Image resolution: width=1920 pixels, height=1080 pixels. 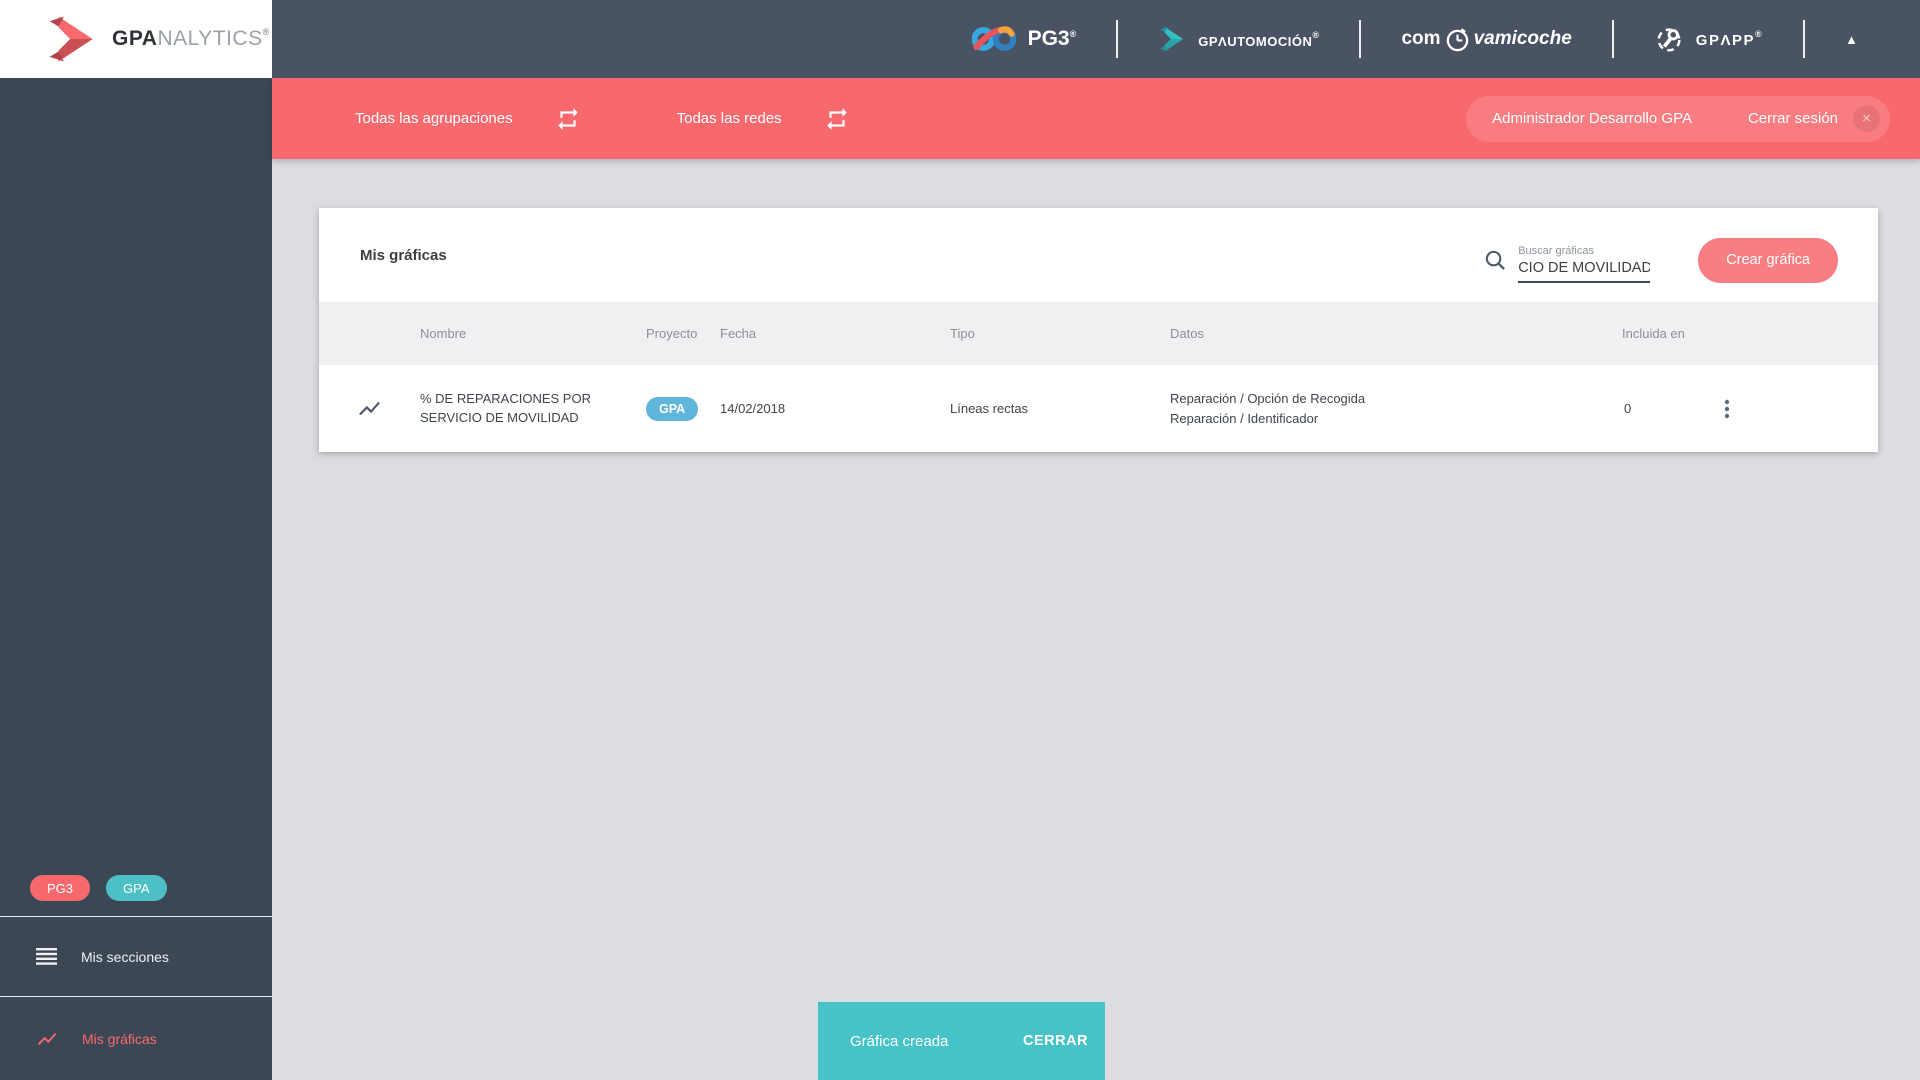 What do you see at coordinates (1584, 271) in the screenshot?
I see `search-input` at bounding box center [1584, 271].